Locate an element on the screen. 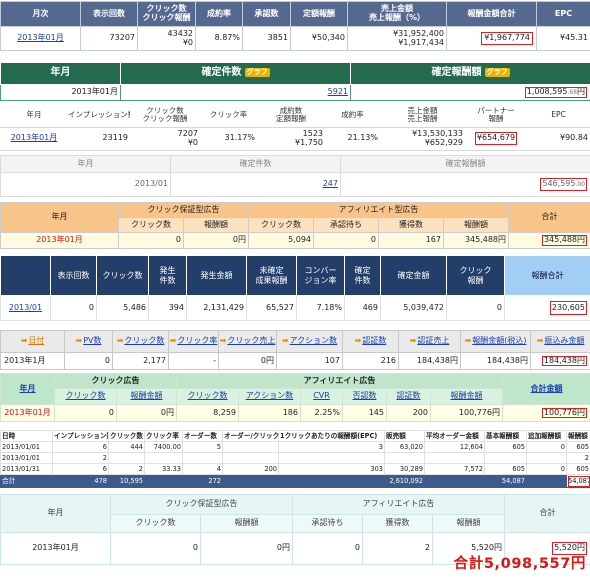  impressions-value: 23119 is located at coordinates (99, 139).